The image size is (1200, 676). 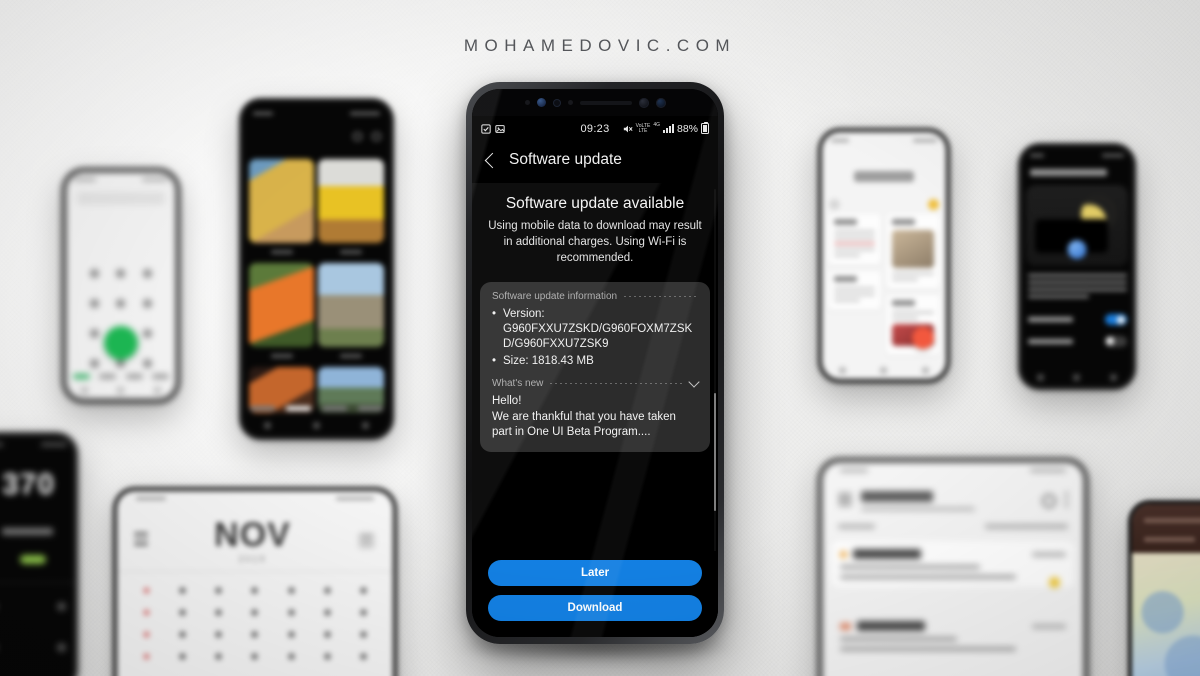 What do you see at coordinates (705, 127) in the screenshot?
I see `battery-icon` at bounding box center [705, 127].